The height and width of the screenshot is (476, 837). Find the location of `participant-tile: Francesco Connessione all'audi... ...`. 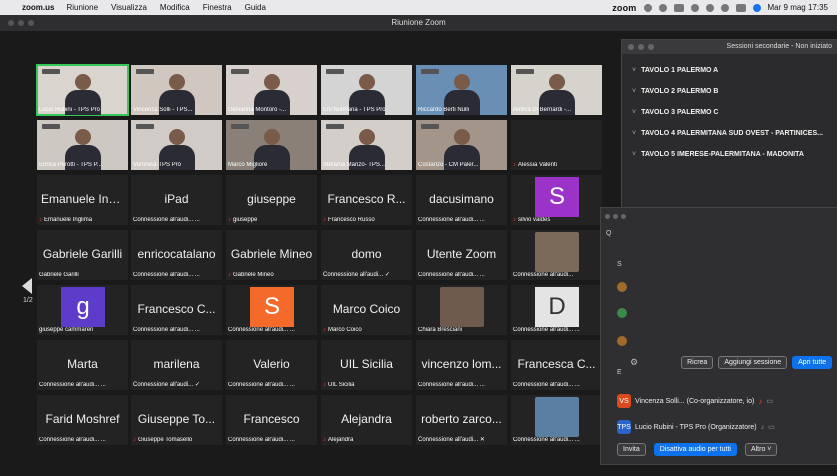

participant-tile: Francesco Connessione all'audi... ... is located at coordinates (271, 420).